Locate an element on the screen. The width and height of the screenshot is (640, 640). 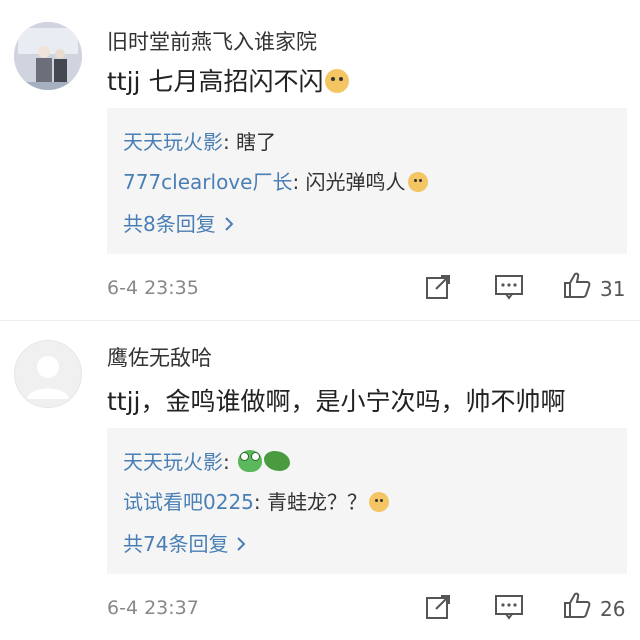
reply-text: 闪光弹鸣人 is located at coordinates (352, 182).